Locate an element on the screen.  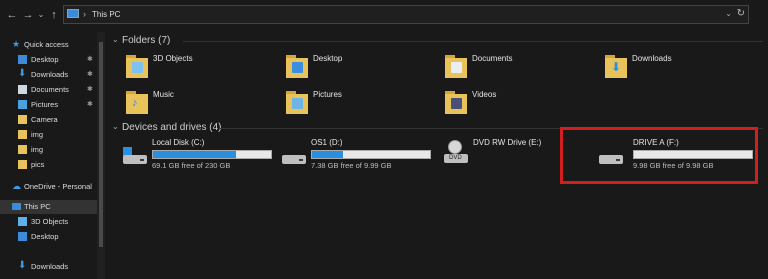
refresh-icon: ↻ is located at coordinates (741, 13).